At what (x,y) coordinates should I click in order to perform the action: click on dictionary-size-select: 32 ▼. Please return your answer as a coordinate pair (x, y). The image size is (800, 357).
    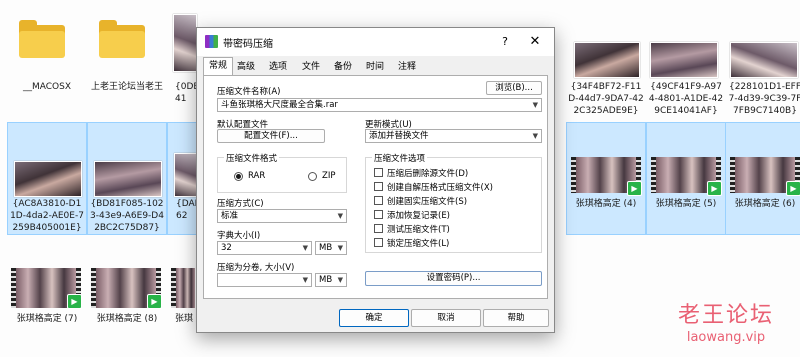
    Looking at the image, I should click on (264, 248).